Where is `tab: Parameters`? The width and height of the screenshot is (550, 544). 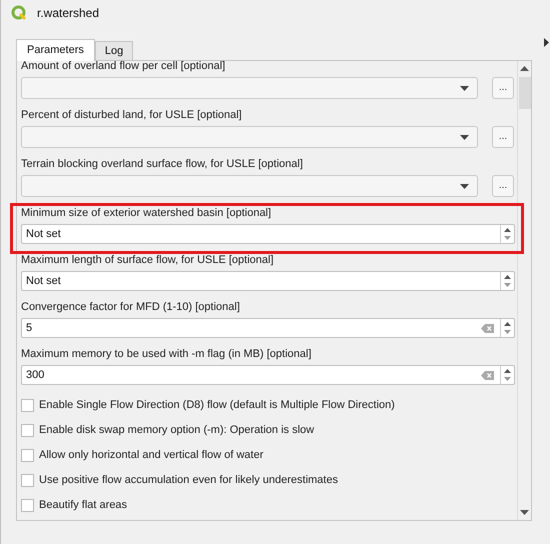
tab: Parameters is located at coordinates (55, 50).